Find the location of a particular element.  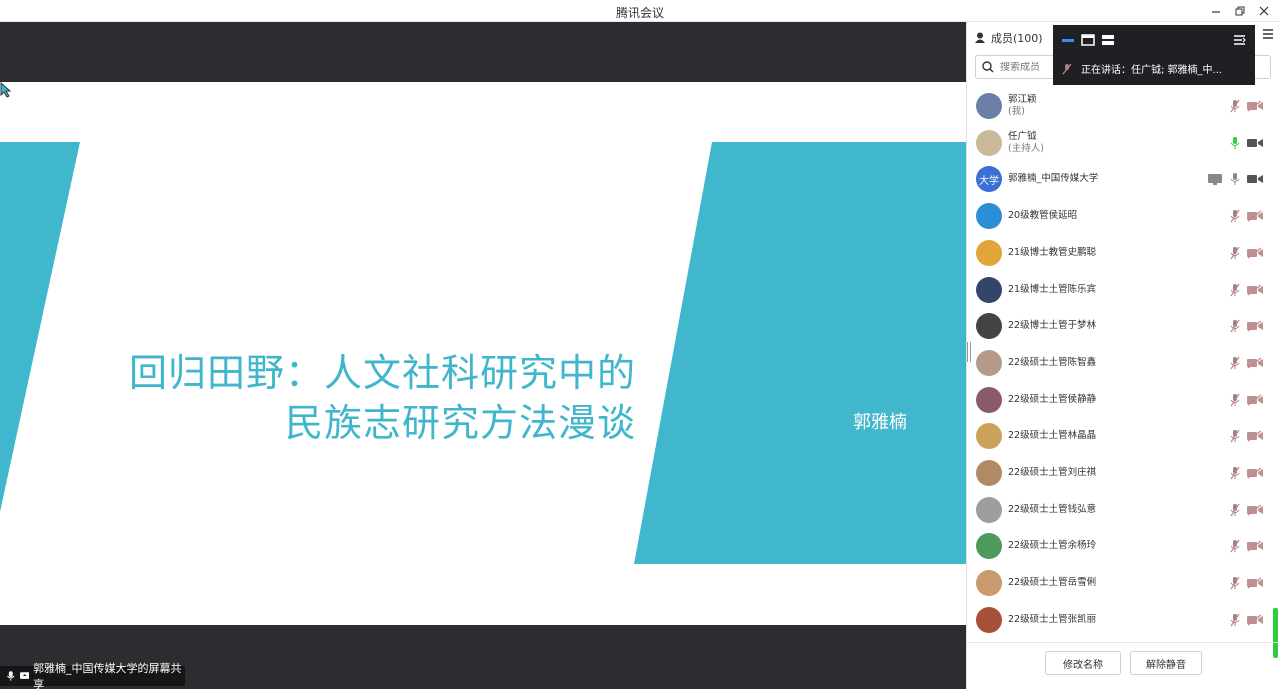

restore-icon is located at coordinates (1240, 11).